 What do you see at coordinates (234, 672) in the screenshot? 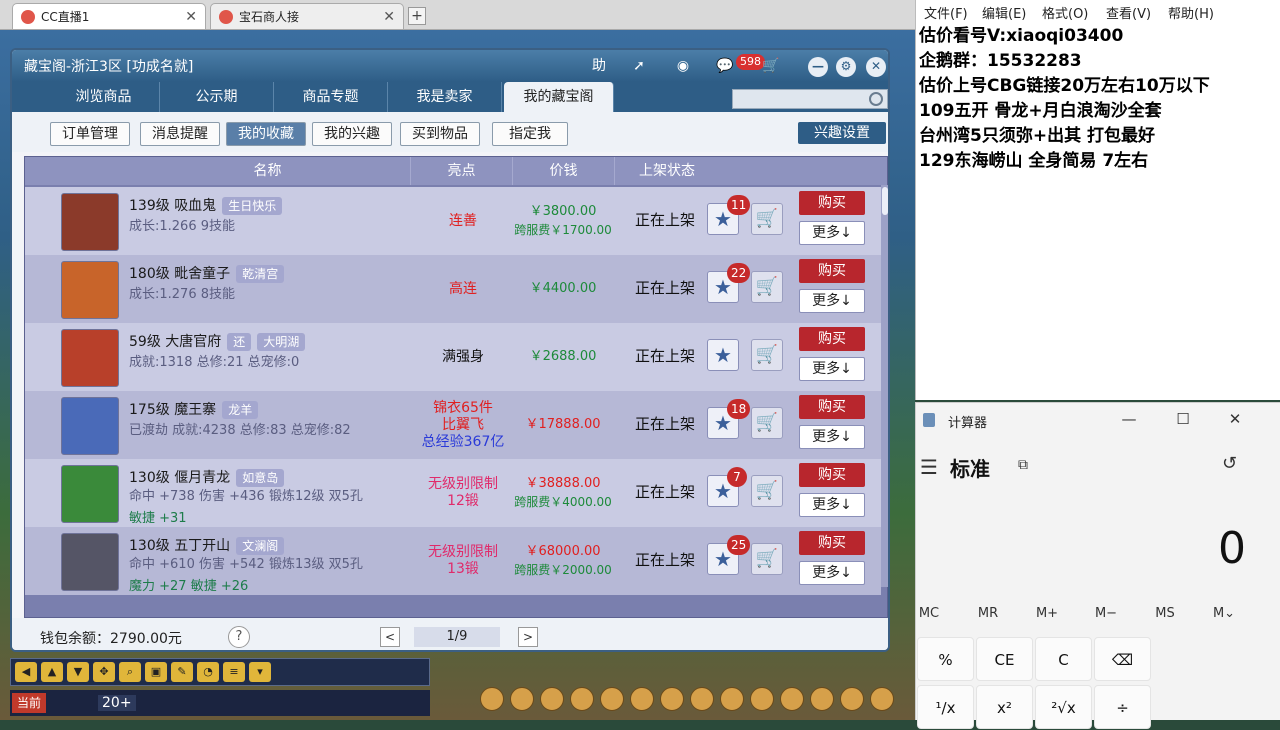
I see `list-icon: ≡` at bounding box center [234, 672].